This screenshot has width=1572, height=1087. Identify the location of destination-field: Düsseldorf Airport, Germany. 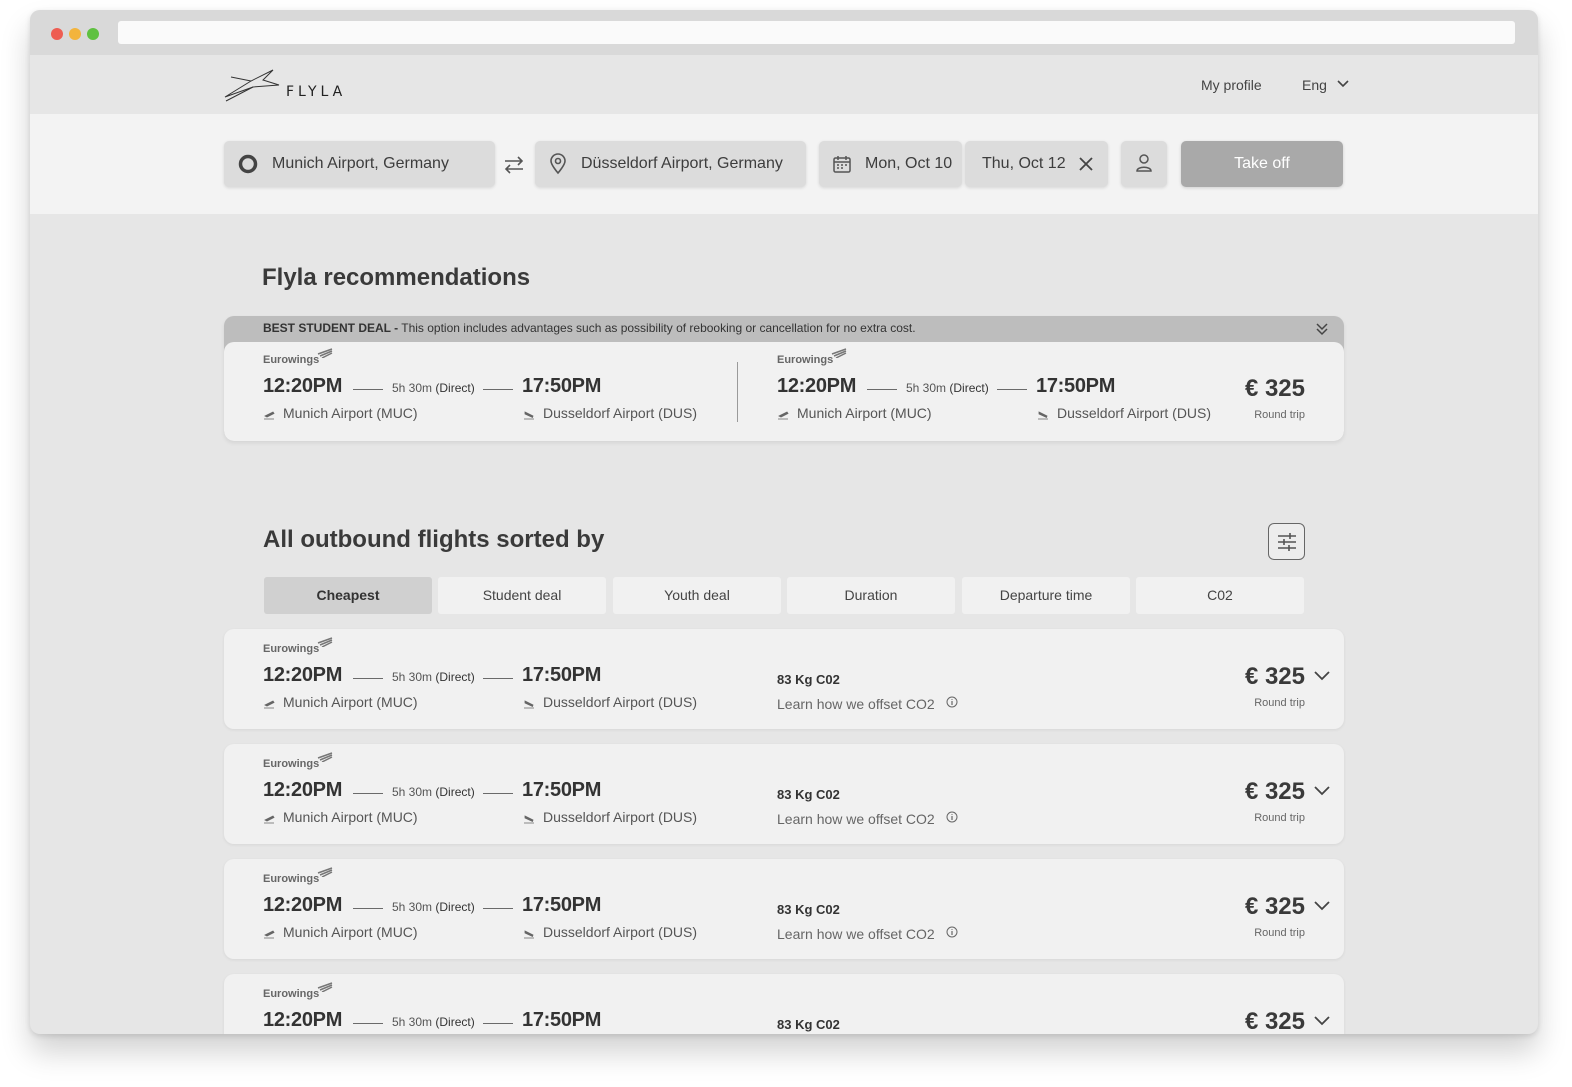
(670, 164).